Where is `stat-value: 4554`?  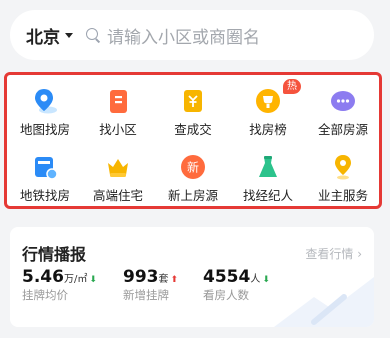 stat-value: 4554 is located at coordinates (227, 277).